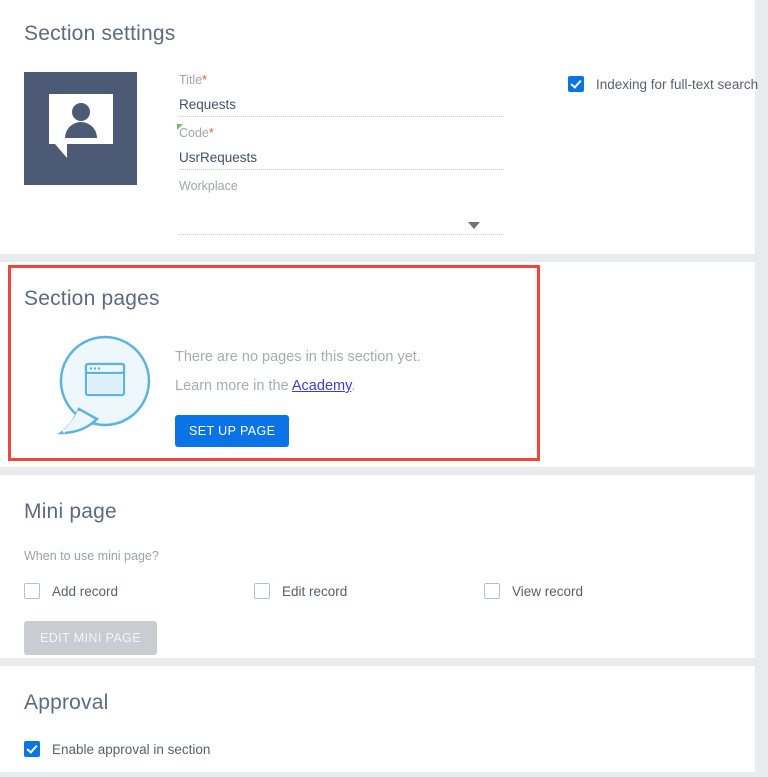 This screenshot has width=768, height=777. I want to click on edit-mini-page-button: EDIT MINI PAGE, so click(90, 638).